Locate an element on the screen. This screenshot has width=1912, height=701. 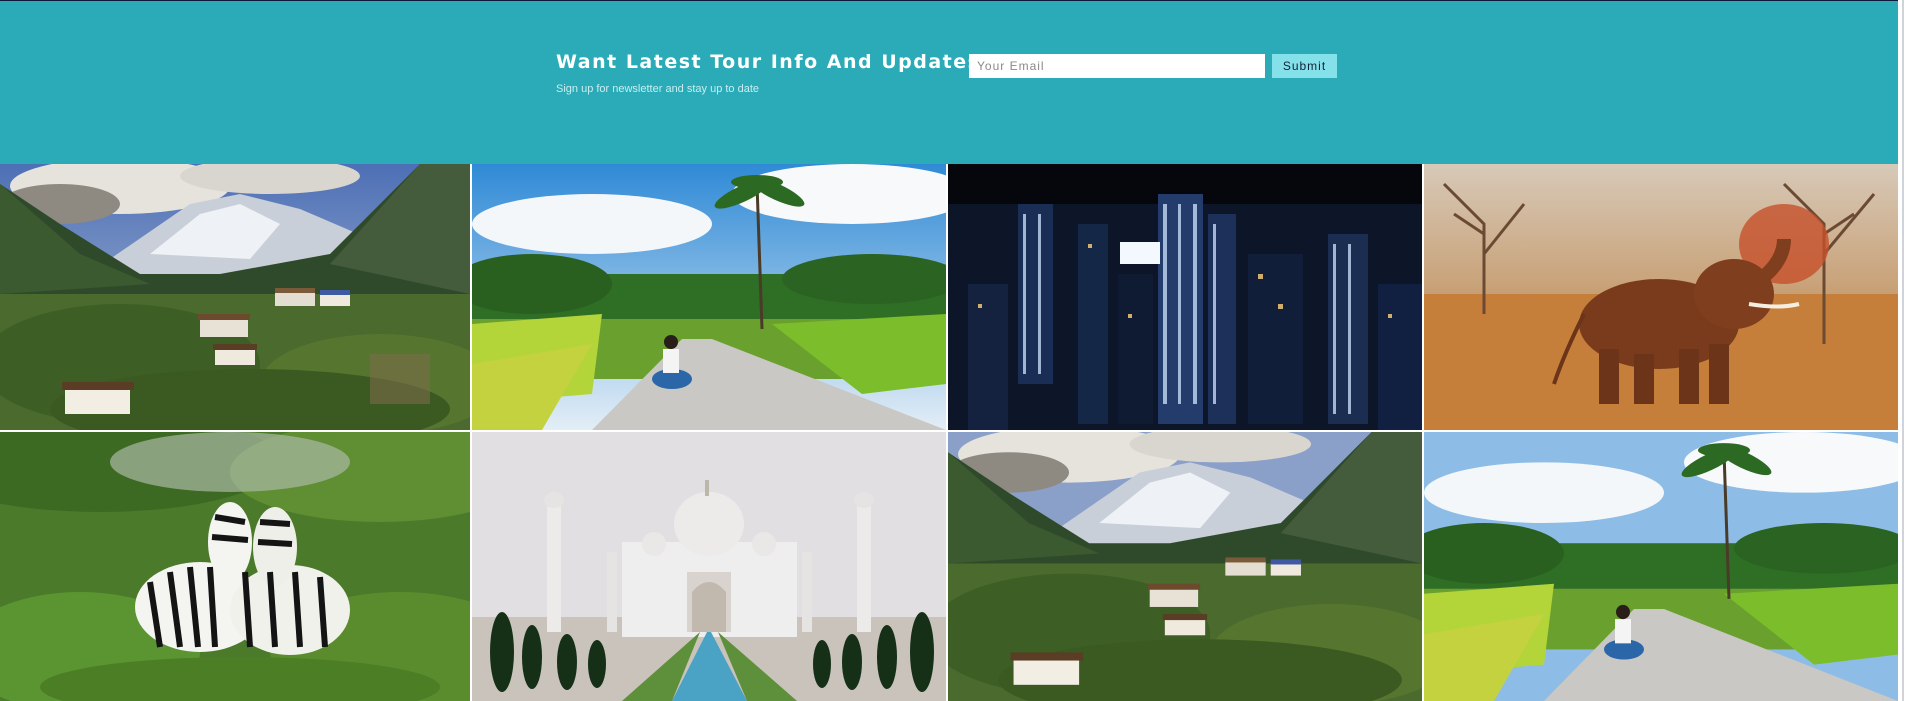
gallery-image-elephant is located at coordinates (1661, 297).